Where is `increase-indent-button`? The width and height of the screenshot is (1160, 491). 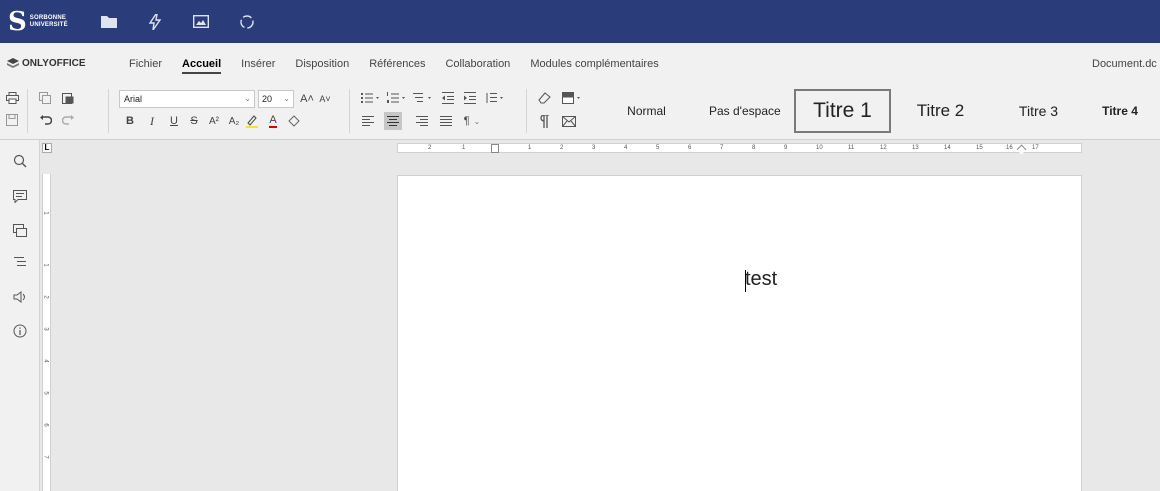 increase-indent-button is located at coordinates (470, 98).